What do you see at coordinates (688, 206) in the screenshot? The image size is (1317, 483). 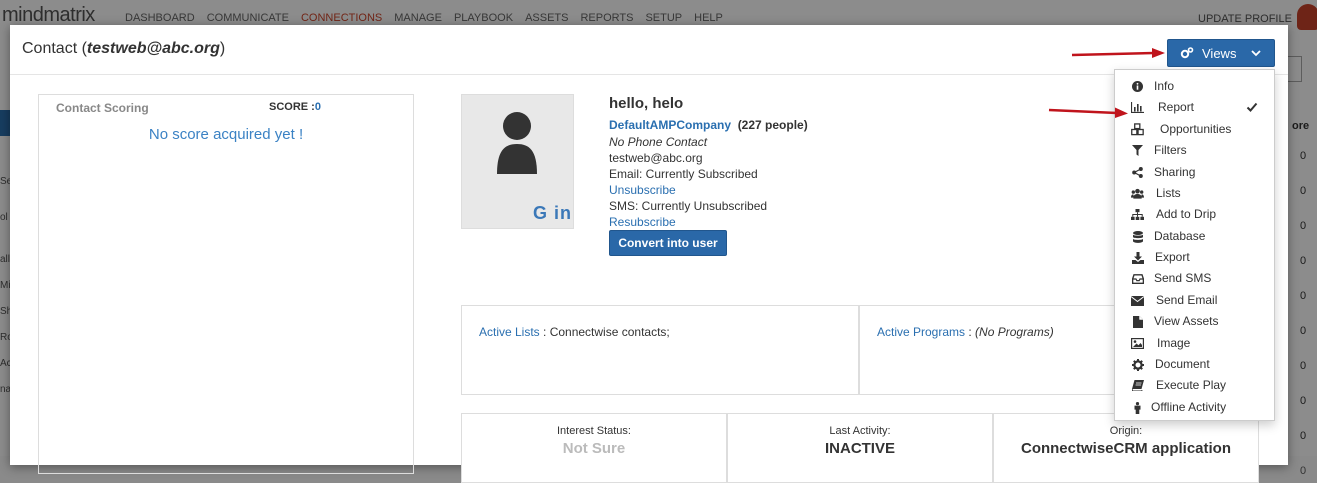 I see `sms-status: SMS: Currently Unsubscribed` at bounding box center [688, 206].